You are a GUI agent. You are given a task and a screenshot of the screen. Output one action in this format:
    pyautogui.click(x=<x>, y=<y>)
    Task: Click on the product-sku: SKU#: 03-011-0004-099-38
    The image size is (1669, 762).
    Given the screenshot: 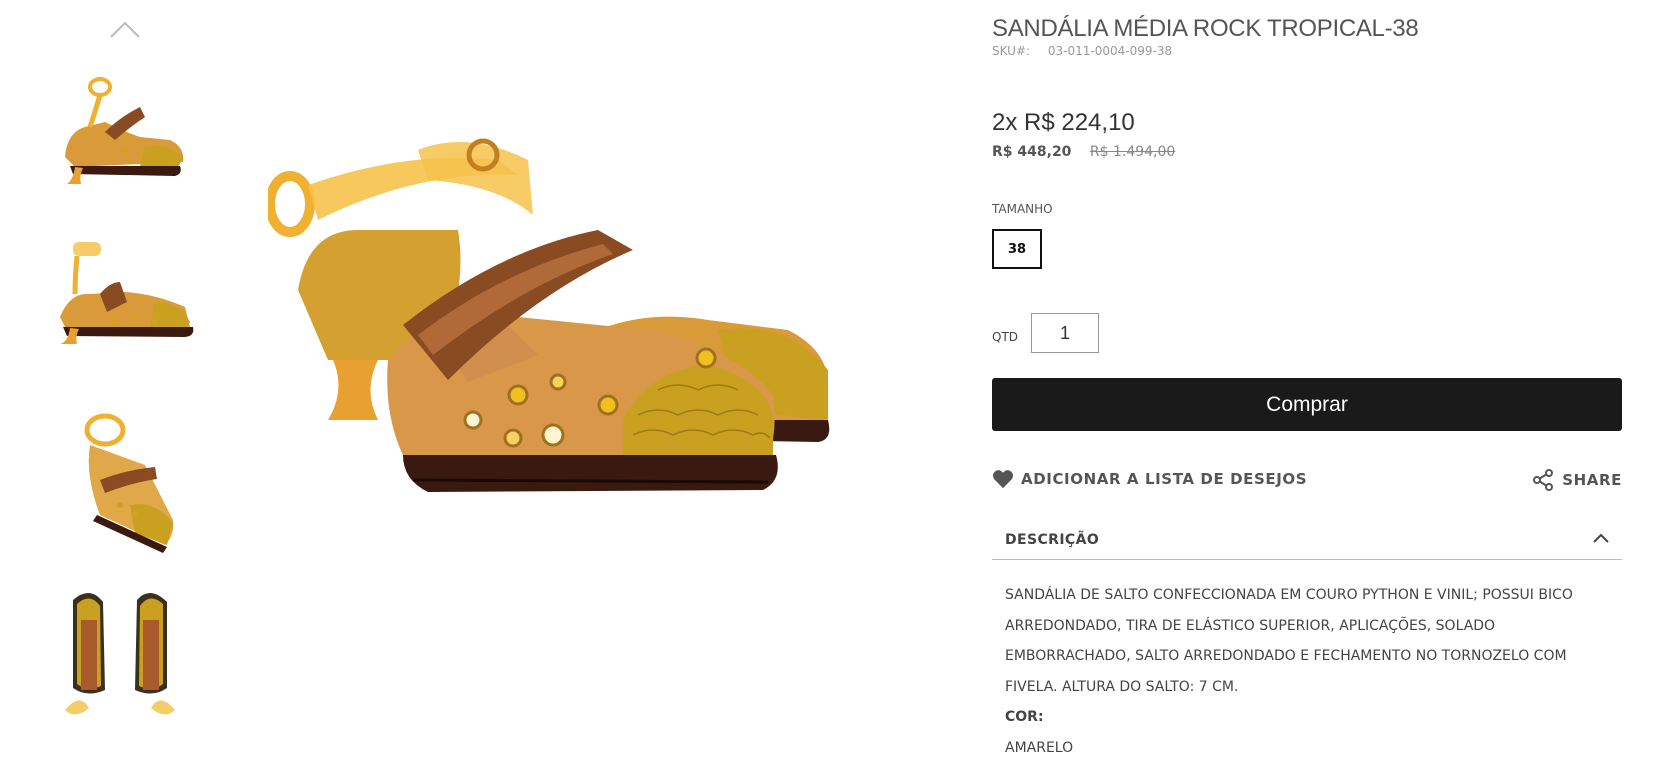 What is the action you would take?
    pyautogui.click(x=1082, y=51)
    